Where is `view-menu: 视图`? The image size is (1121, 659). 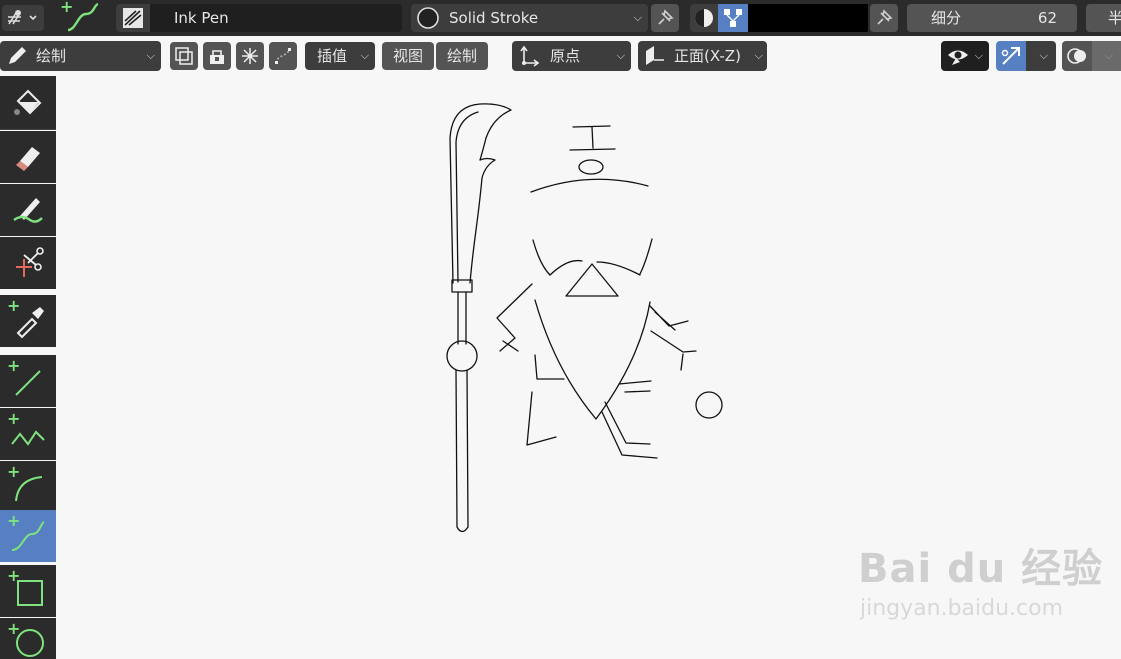 view-menu: 视图 is located at coordinates (408, 56).